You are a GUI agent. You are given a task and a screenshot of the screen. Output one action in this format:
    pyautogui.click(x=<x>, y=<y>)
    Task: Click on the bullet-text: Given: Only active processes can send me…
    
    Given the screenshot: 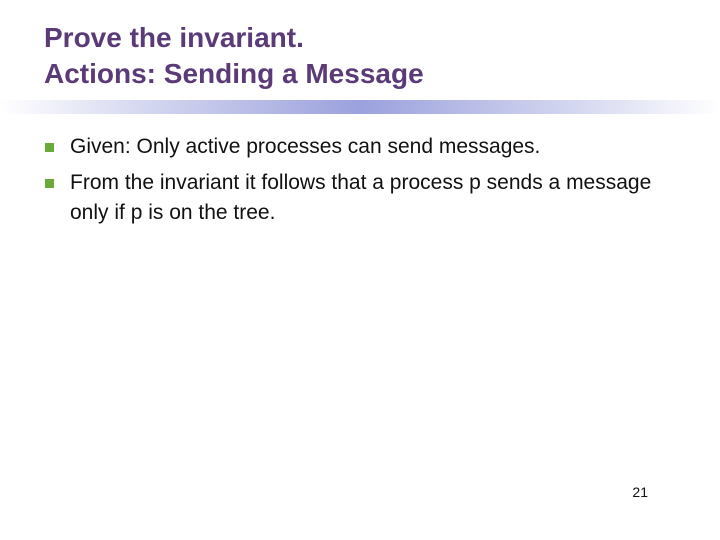 What is the action you would take?
    pyautogui.click(x=305, y=146)
    